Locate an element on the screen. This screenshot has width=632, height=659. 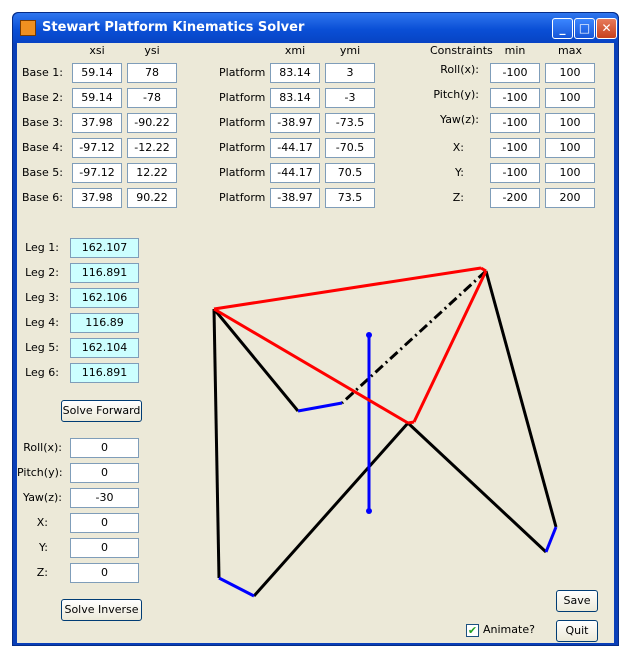
minimize-button: _ is located at coordinates (562, 28).